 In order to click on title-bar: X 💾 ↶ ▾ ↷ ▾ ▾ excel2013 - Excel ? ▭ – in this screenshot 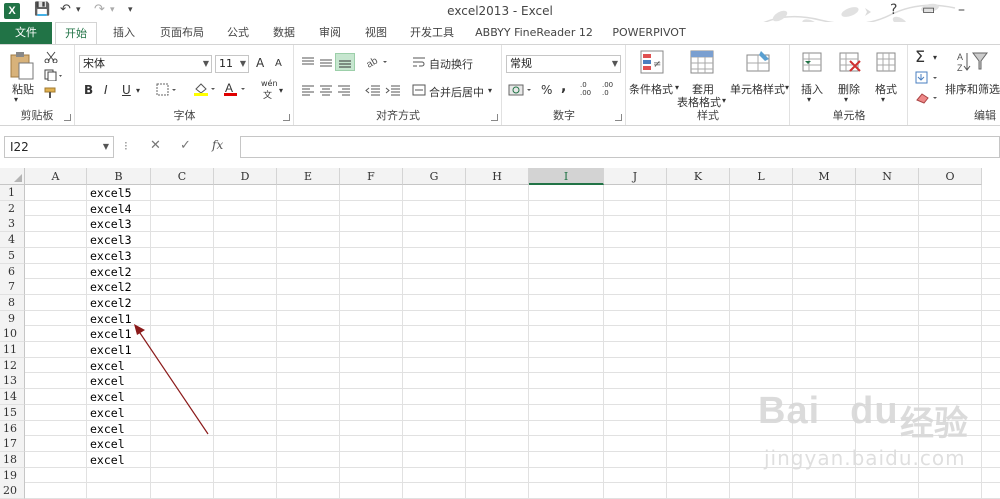, I will do `click(500, 15)`.